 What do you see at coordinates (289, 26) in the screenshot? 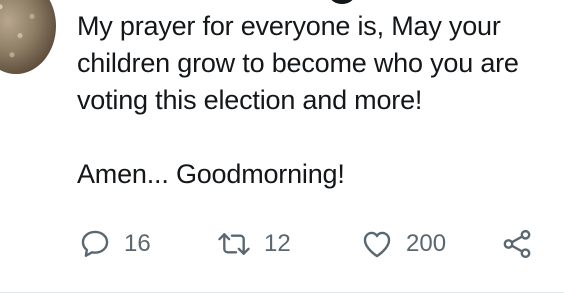
I see `tweet-line: My prayer for everyone is, May your` at bounding box center [289, 26].